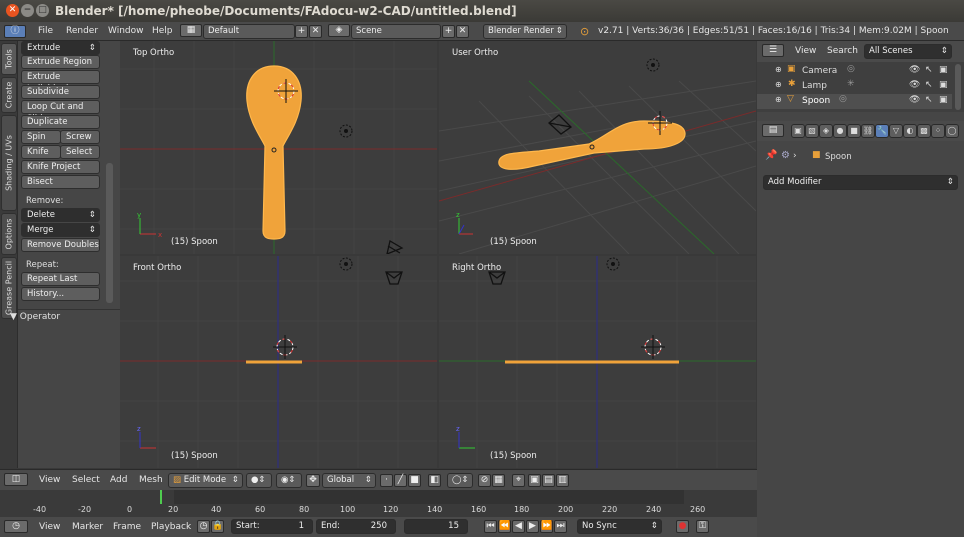 The image size is (964, 537). Describe the element at coordinates (41, 137) in the screenshot. I see `spin-button: Spin` at that location.